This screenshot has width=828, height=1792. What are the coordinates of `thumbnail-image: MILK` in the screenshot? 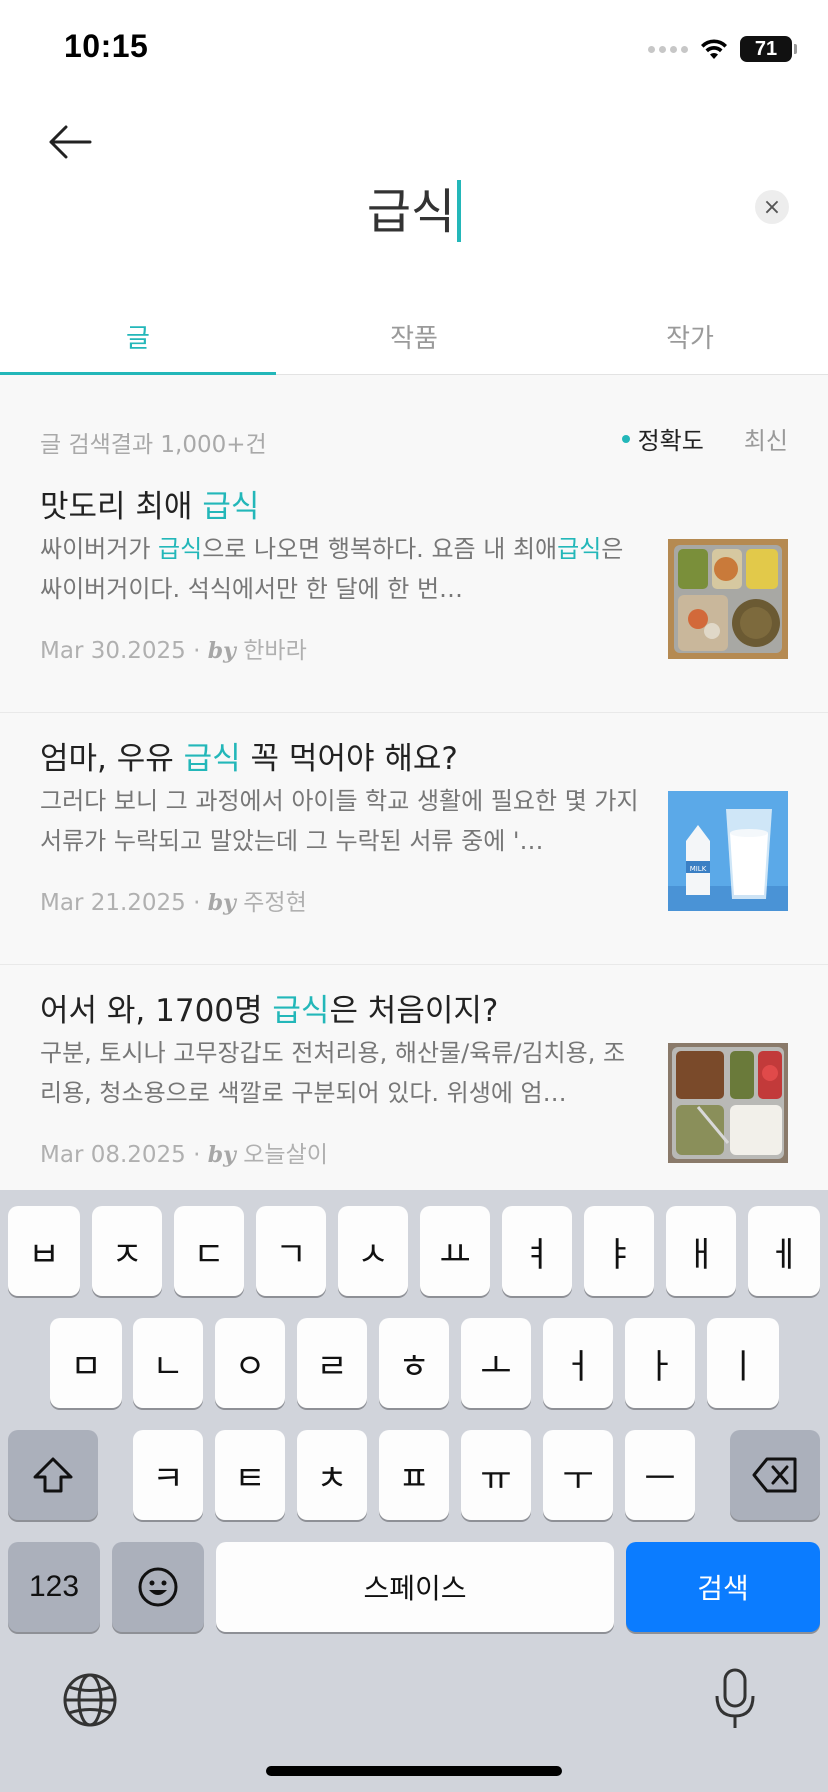 It's located at (728, 851).